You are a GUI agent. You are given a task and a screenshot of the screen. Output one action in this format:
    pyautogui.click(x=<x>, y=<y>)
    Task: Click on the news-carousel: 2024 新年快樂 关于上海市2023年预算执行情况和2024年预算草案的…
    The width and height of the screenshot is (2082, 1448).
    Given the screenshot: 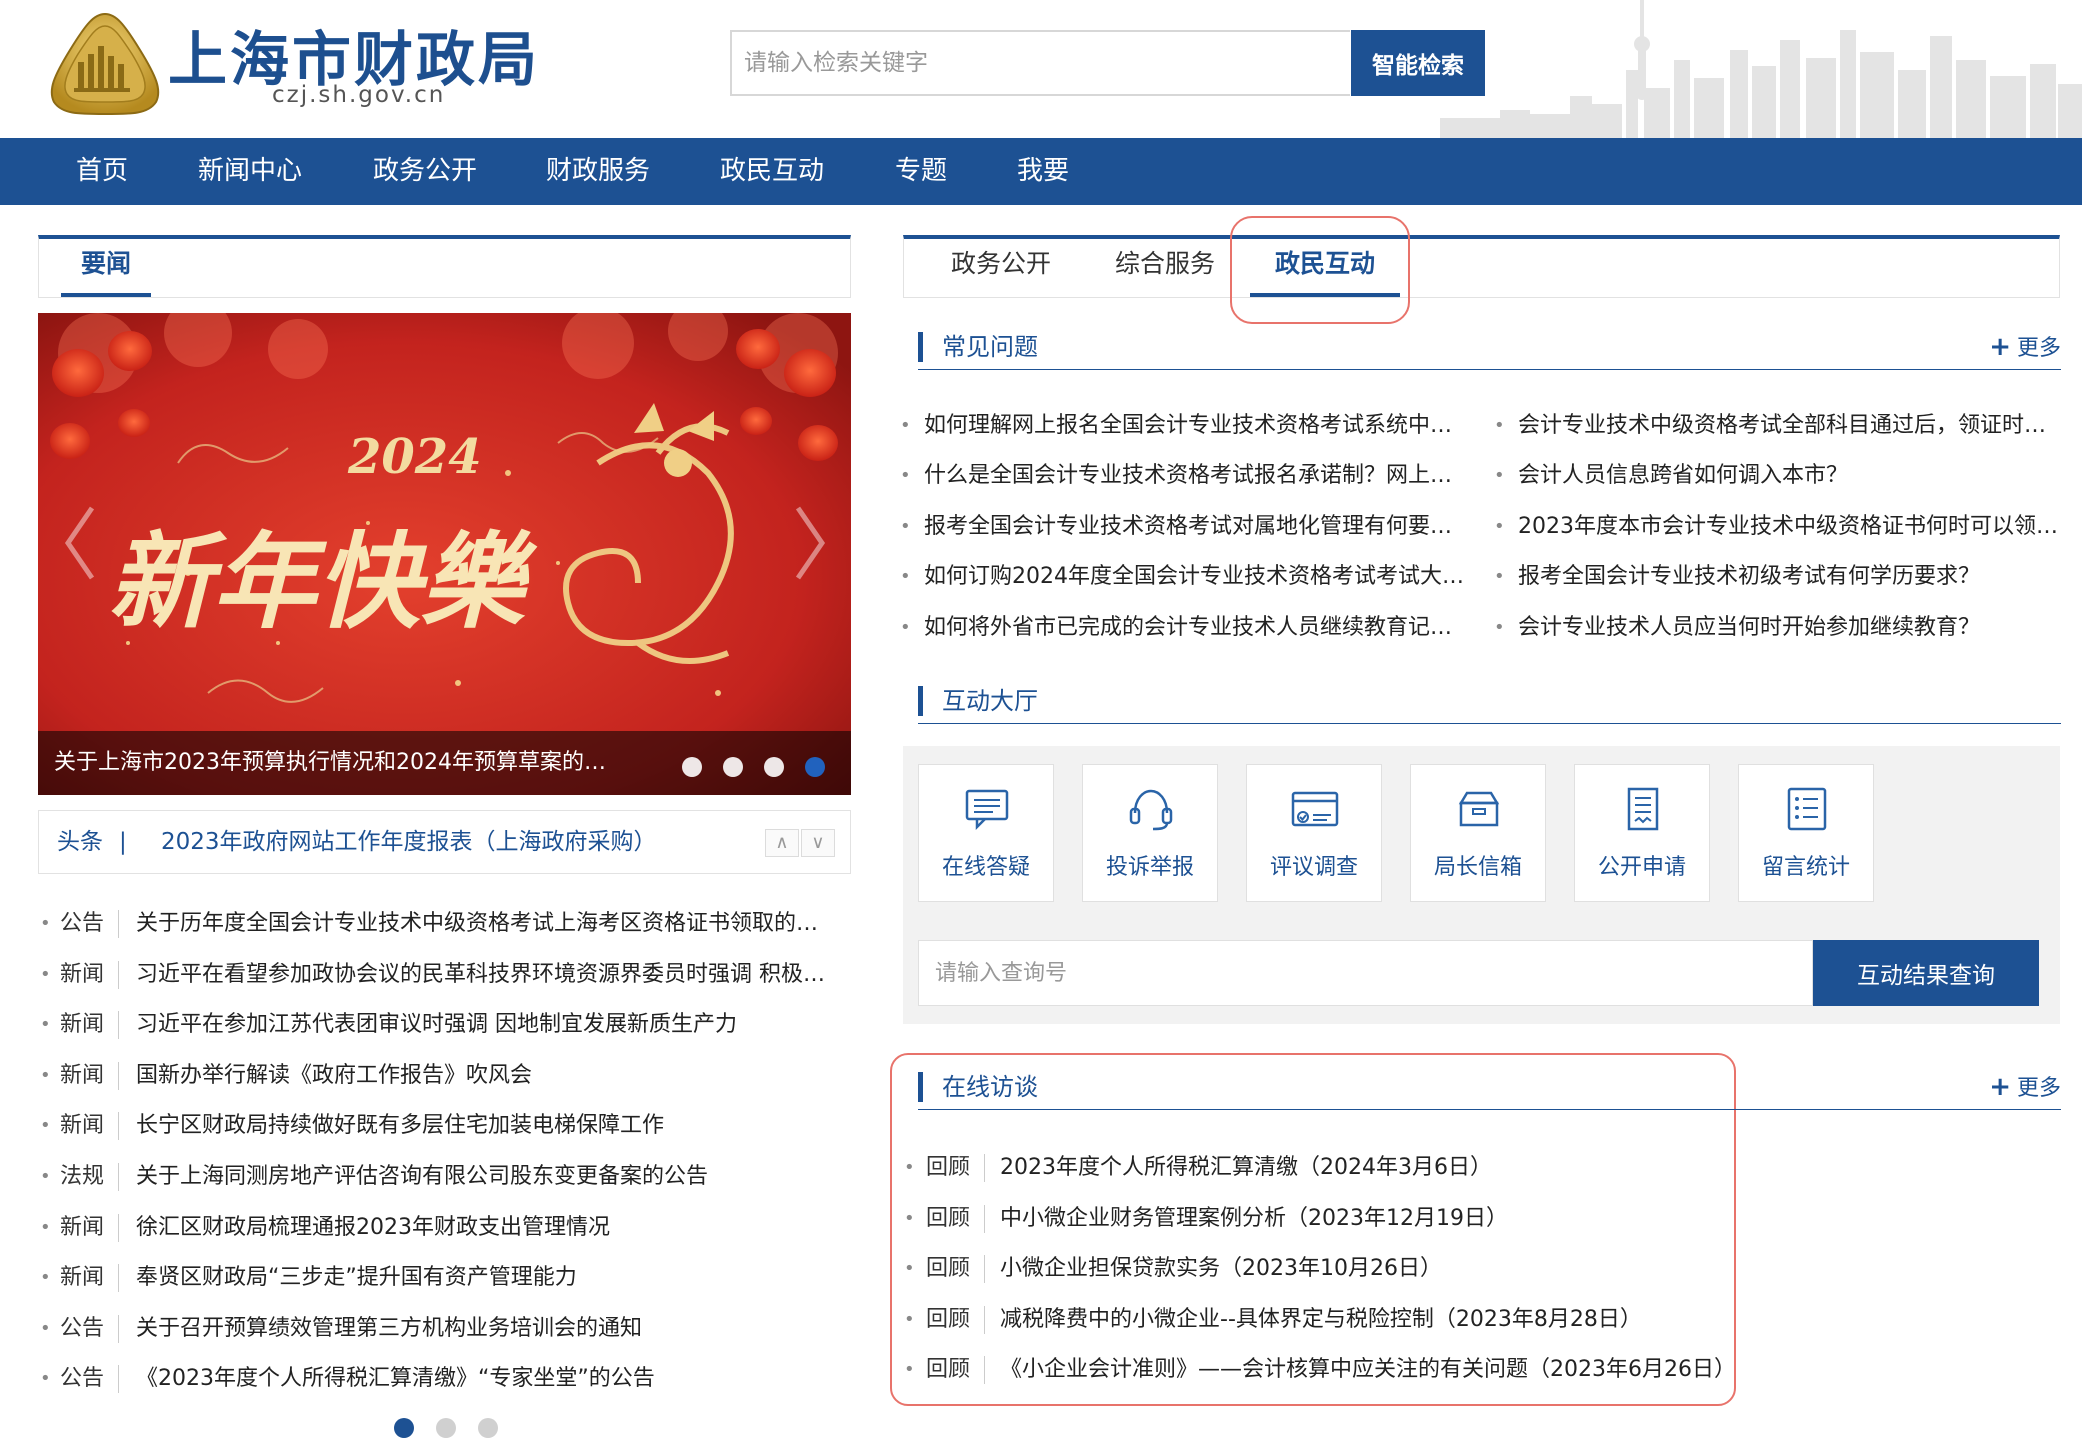 What is the action you would take?
    pyautogui.click(x=444, y=554)
    